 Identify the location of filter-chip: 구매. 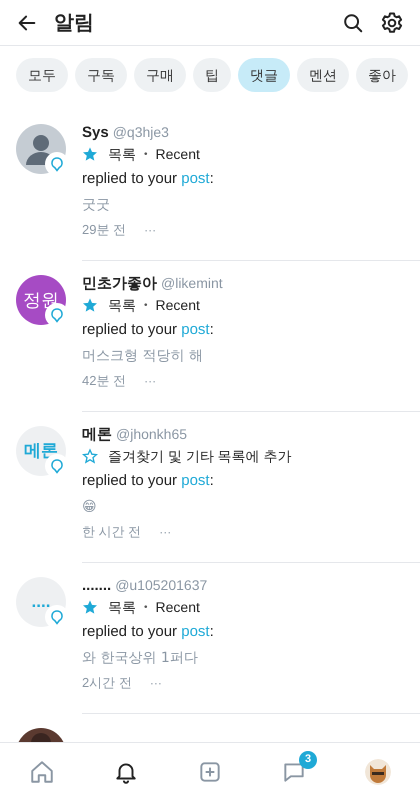
(160, 75).